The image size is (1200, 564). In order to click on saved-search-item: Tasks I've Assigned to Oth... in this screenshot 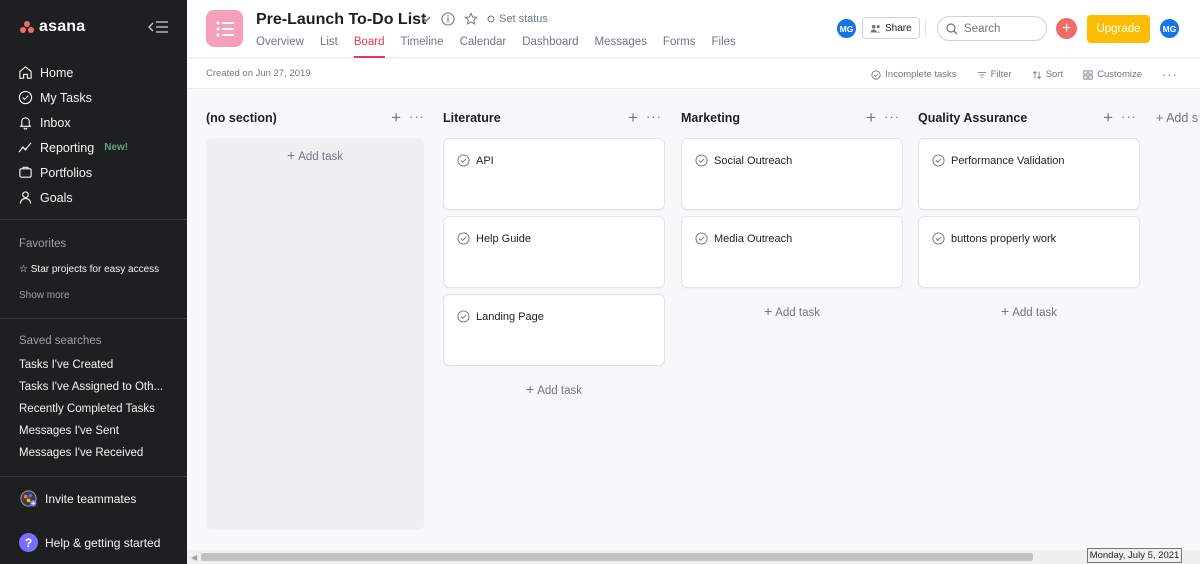, I will do `click(99, 392)`.